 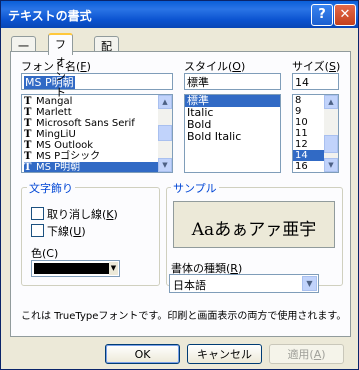 What do you see at coordinates (91, 167) in the screenshot?
I see `list-item-selected: T MS P明朝` at bounding box center [91, 167].